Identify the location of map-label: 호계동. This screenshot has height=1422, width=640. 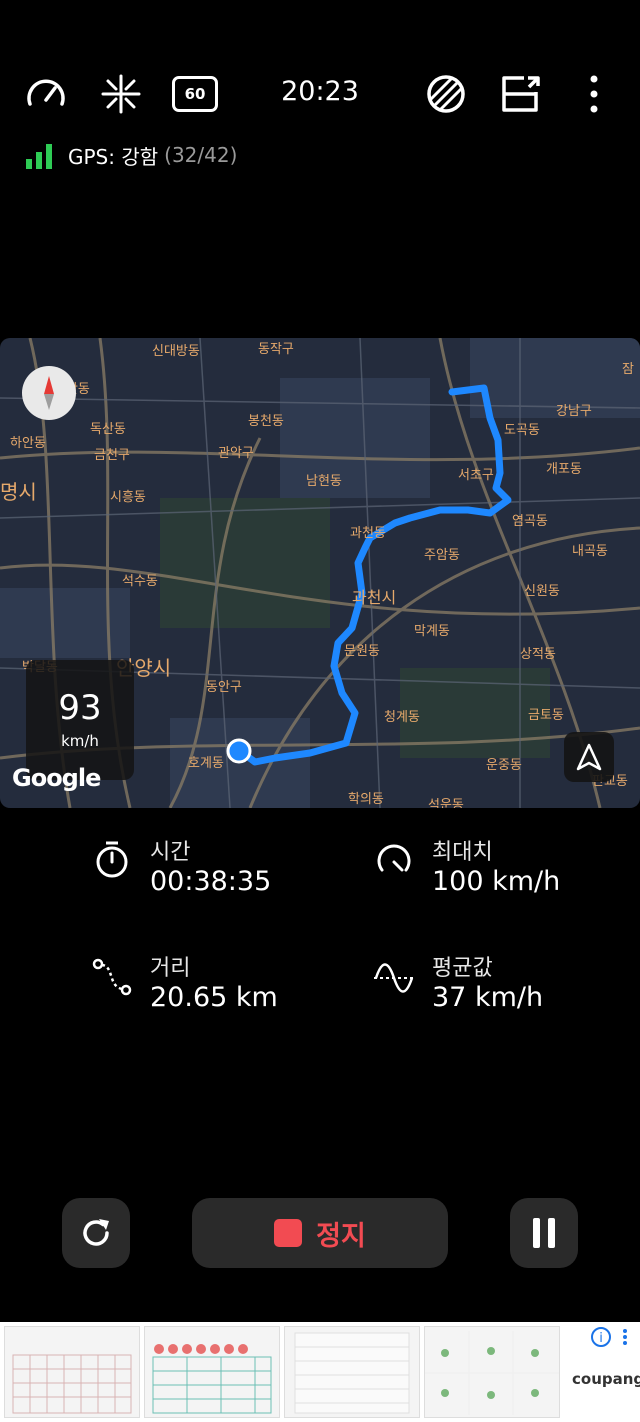
(206, 763).